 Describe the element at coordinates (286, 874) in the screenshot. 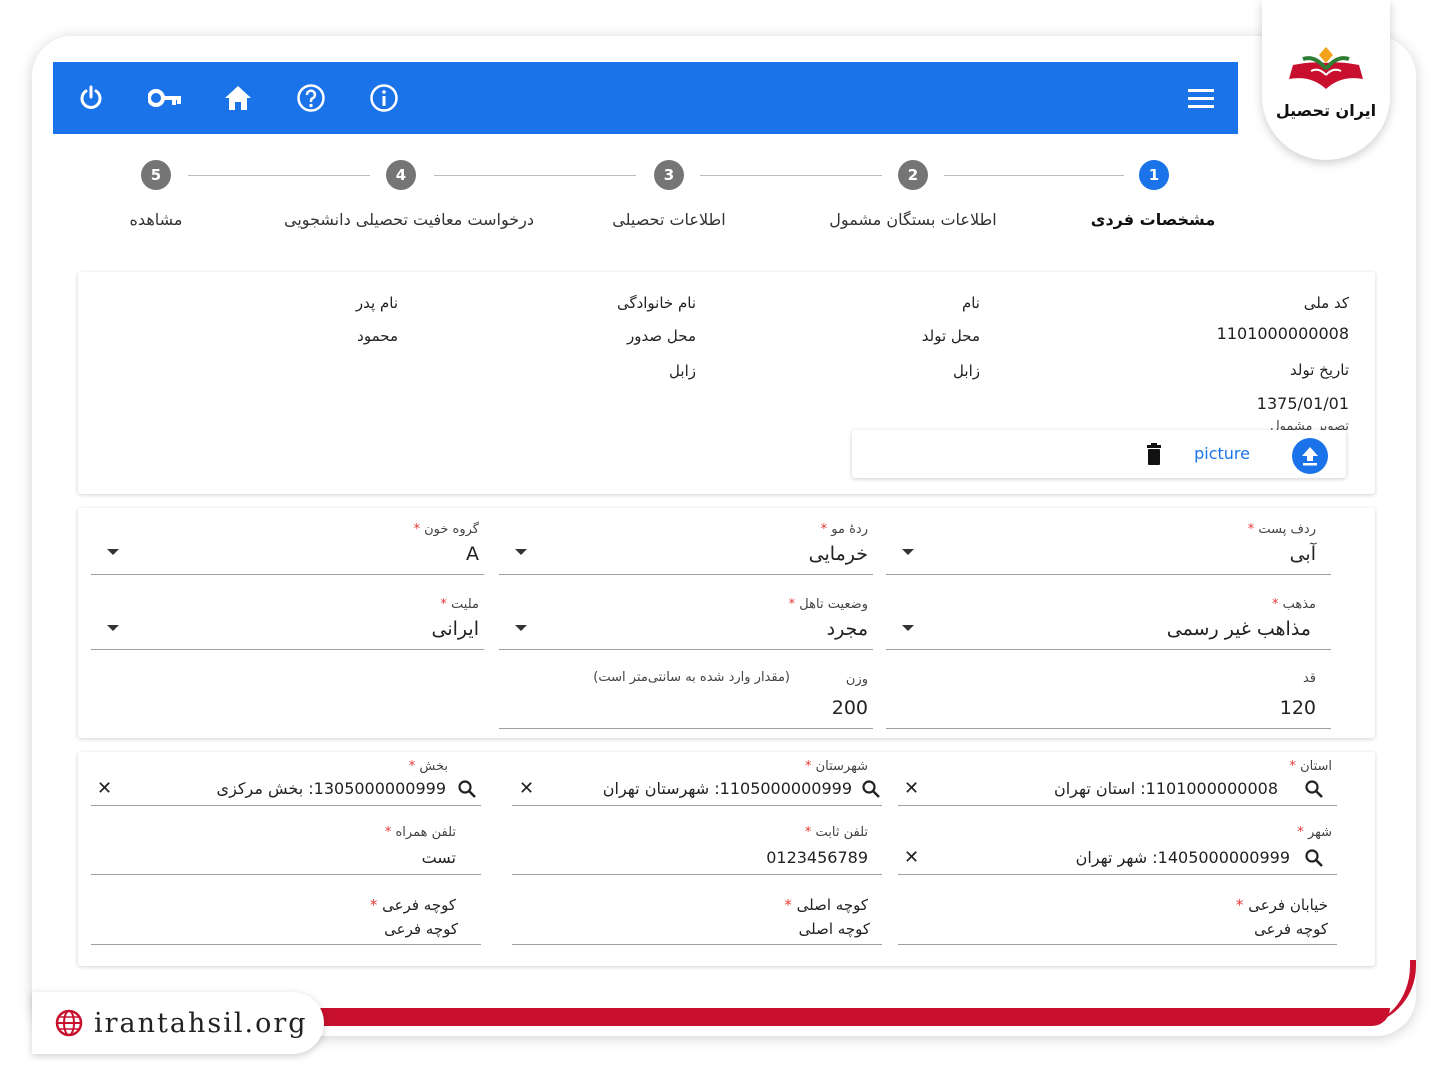

I see `mobile-underline` at that location.